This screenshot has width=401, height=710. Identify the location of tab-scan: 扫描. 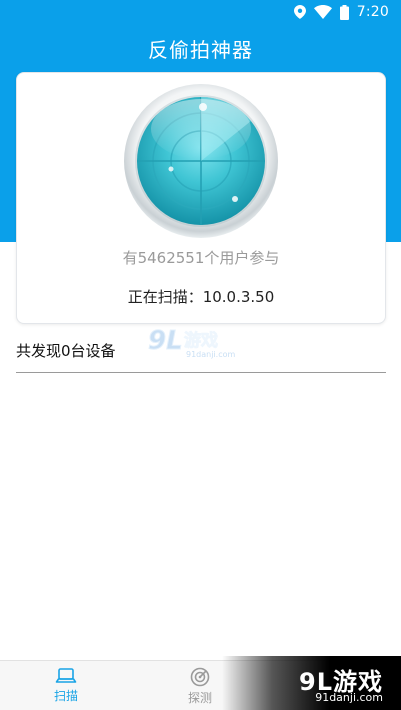
(66, 685).